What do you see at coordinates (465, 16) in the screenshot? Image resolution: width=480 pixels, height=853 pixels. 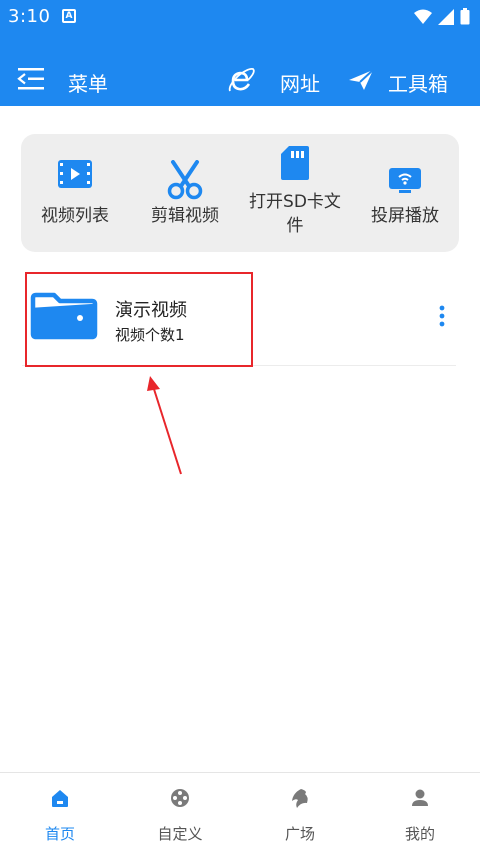 I see `battery-icon` at bounding box center [465, 16].